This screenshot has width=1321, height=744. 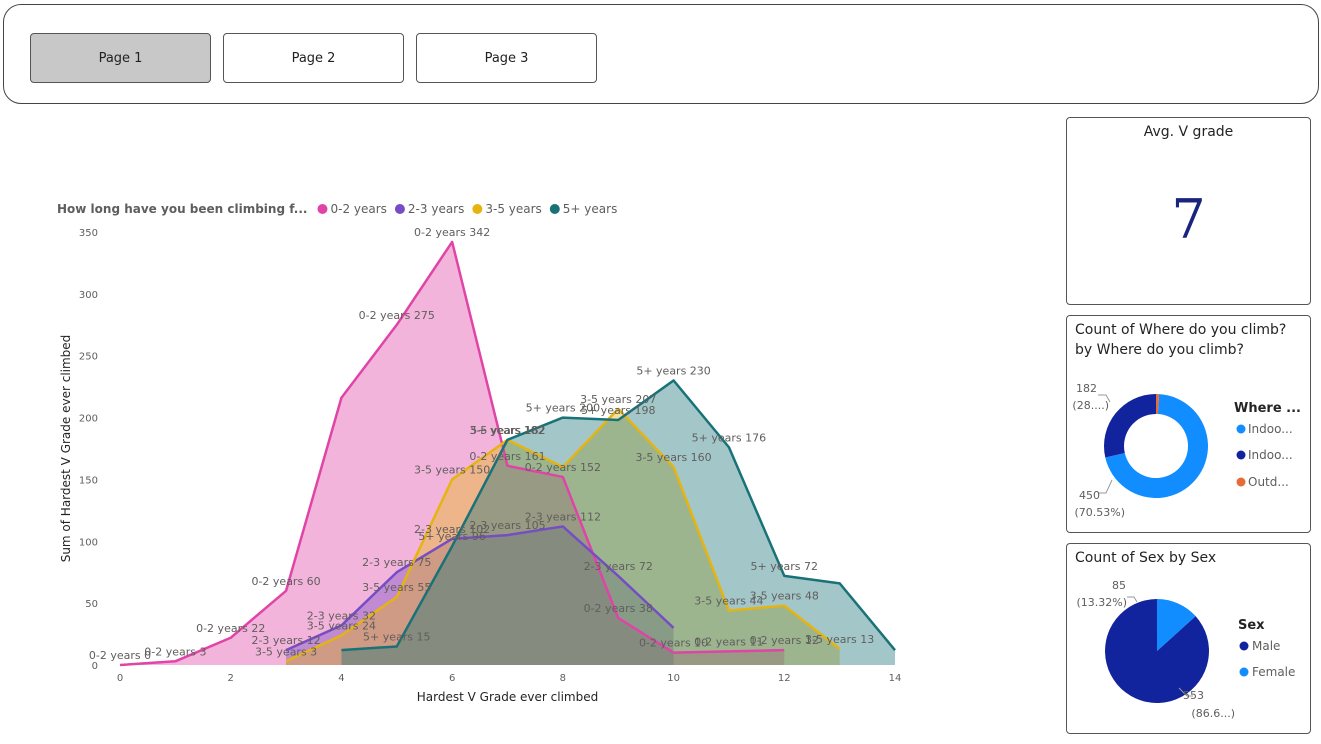 I want to click on data-label-series-4: 5+ years 176, so click(x=729, y=437).